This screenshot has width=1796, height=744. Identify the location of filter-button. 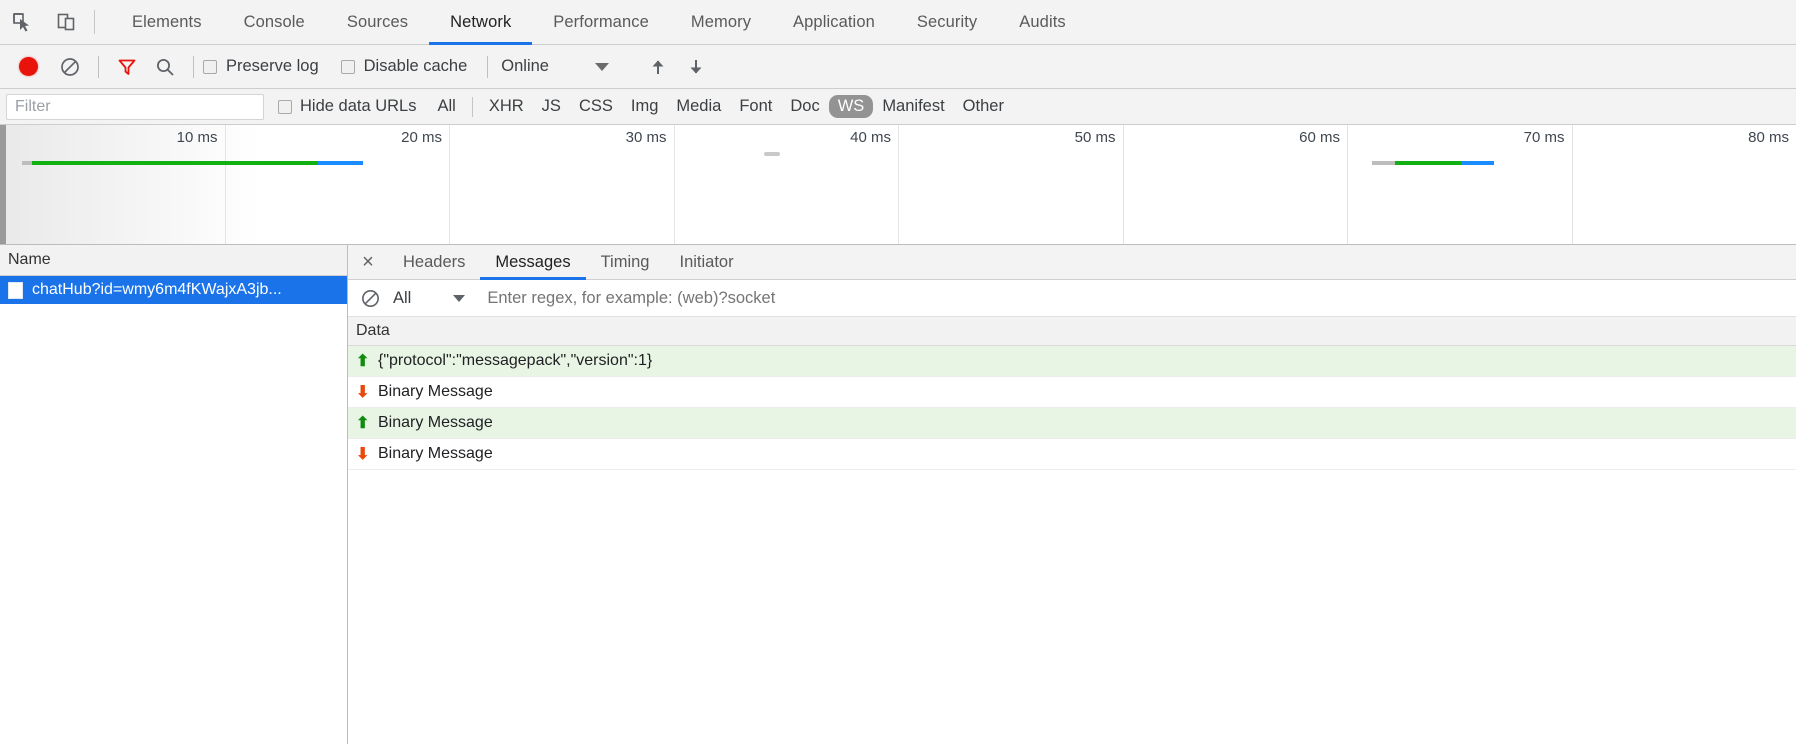
(127, 67).